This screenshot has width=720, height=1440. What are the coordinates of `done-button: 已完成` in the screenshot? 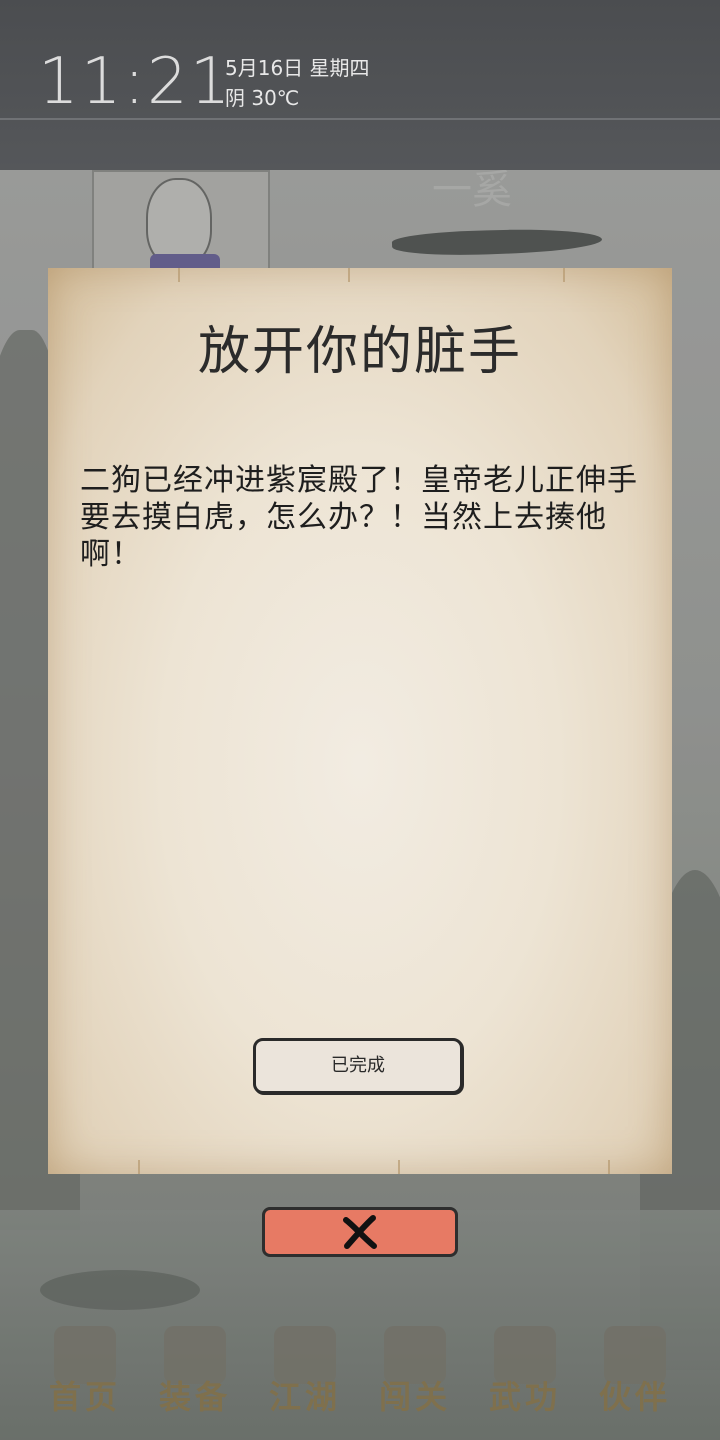 It's located at (358, 1066).